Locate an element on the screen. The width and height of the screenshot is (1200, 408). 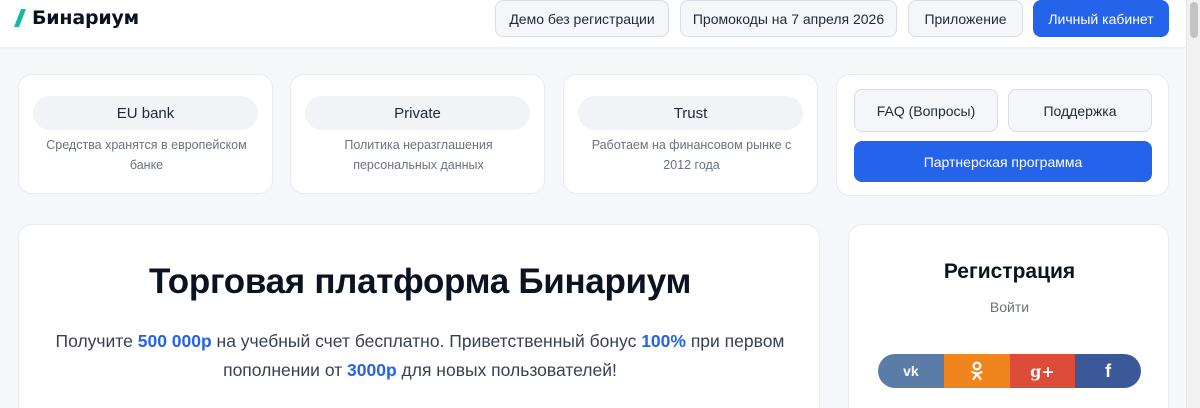
facebook-icon: f is located at coordinates (1108, 370).